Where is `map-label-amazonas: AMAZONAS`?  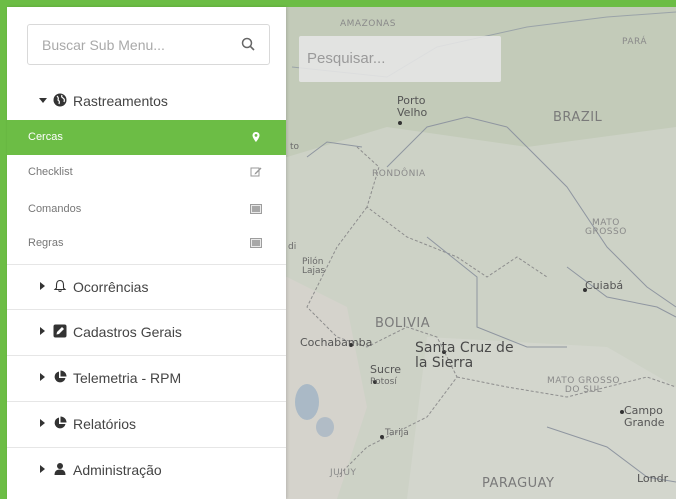
map-label-amazonas: AMAZONAS is located at coordinates (368, 24).